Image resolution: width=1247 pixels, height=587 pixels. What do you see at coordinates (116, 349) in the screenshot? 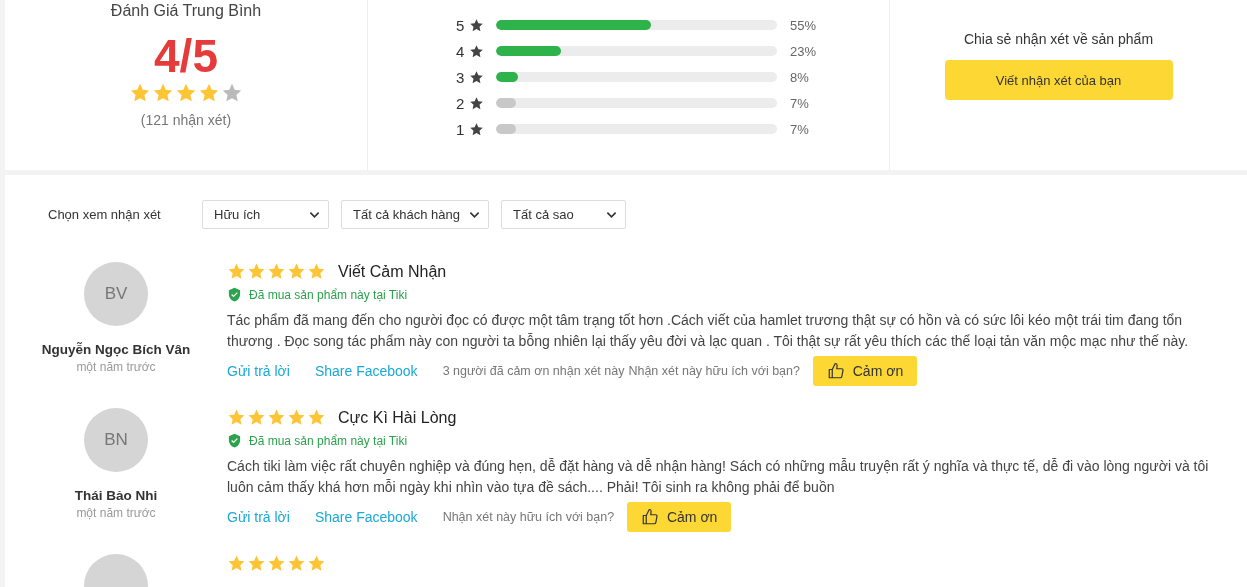
I see `reviewer-name: Nguyễn Ngọc Bích Vân` at bounding box center [116, 349].